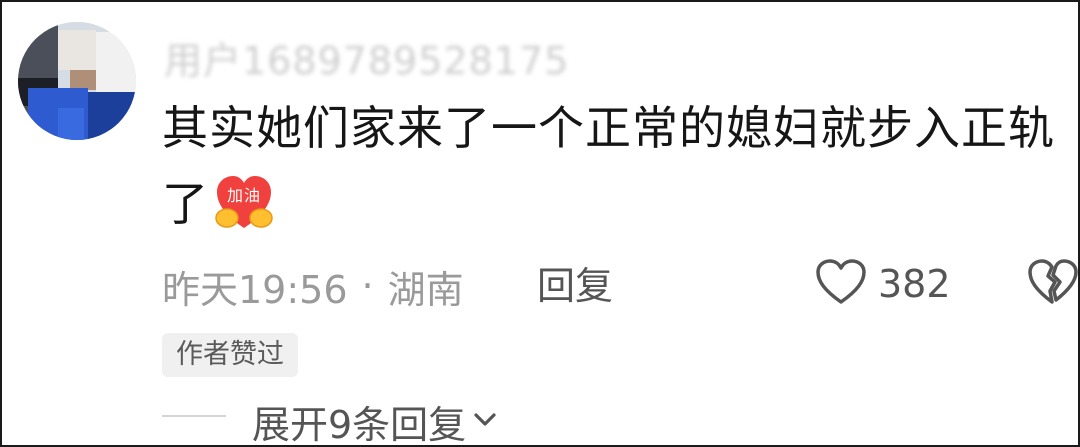 The image size is (1080, 447). Describe the element at coordinates (841, 284) in the screenshot. I see `heart-outline-icon` at that location.